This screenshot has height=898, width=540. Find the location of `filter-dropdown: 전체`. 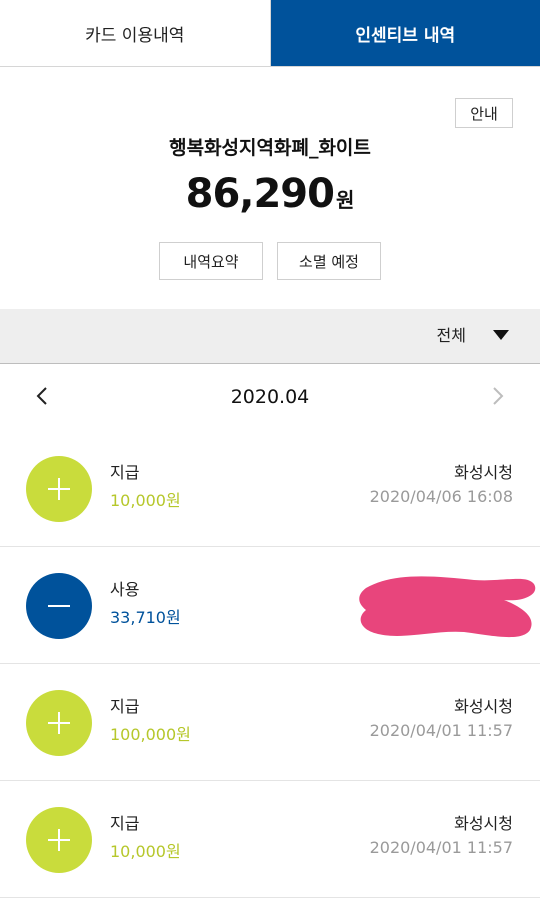

filter-dropdown: 전체 is located at coordinates (451, 336).